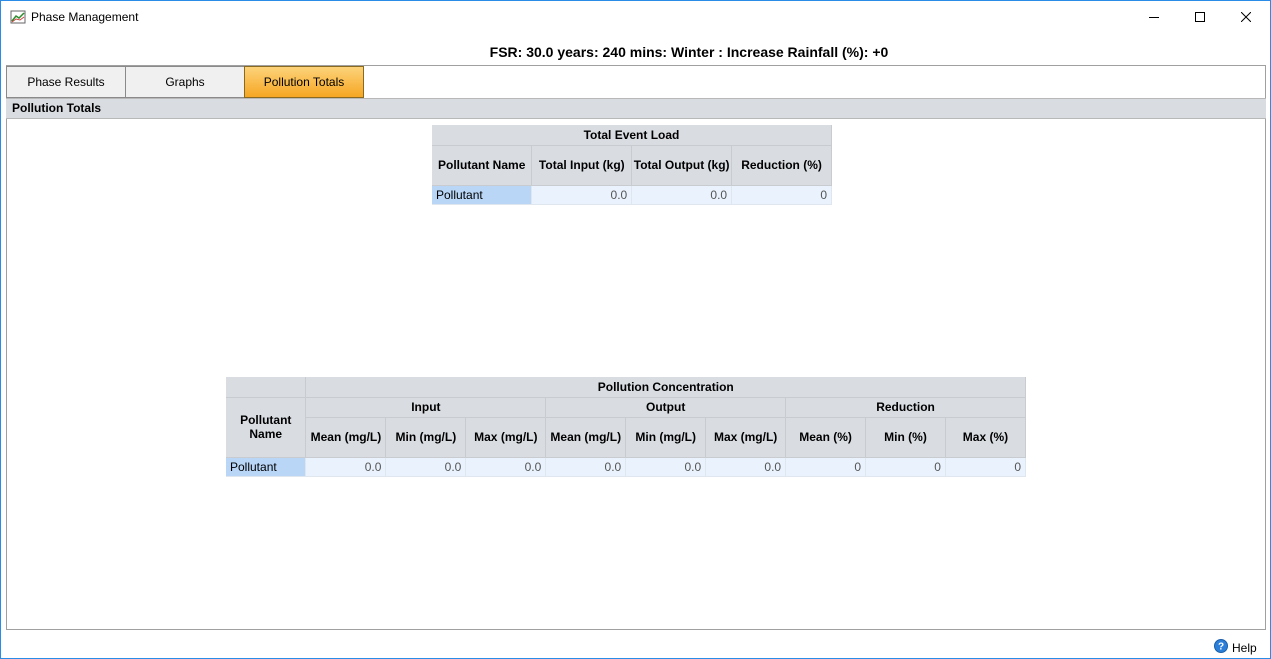 The height and width of the screenshot is (659, 1271). What do you see at coordinates (682, 165) in the screenshot?
I see `column-header: Total Output (kg)` at bounding box center [682, 165].